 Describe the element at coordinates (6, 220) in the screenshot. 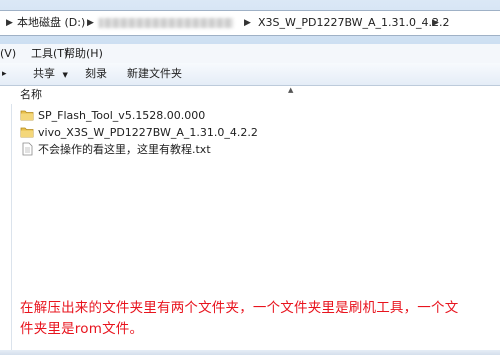

I see `navigation-pane` at that location.